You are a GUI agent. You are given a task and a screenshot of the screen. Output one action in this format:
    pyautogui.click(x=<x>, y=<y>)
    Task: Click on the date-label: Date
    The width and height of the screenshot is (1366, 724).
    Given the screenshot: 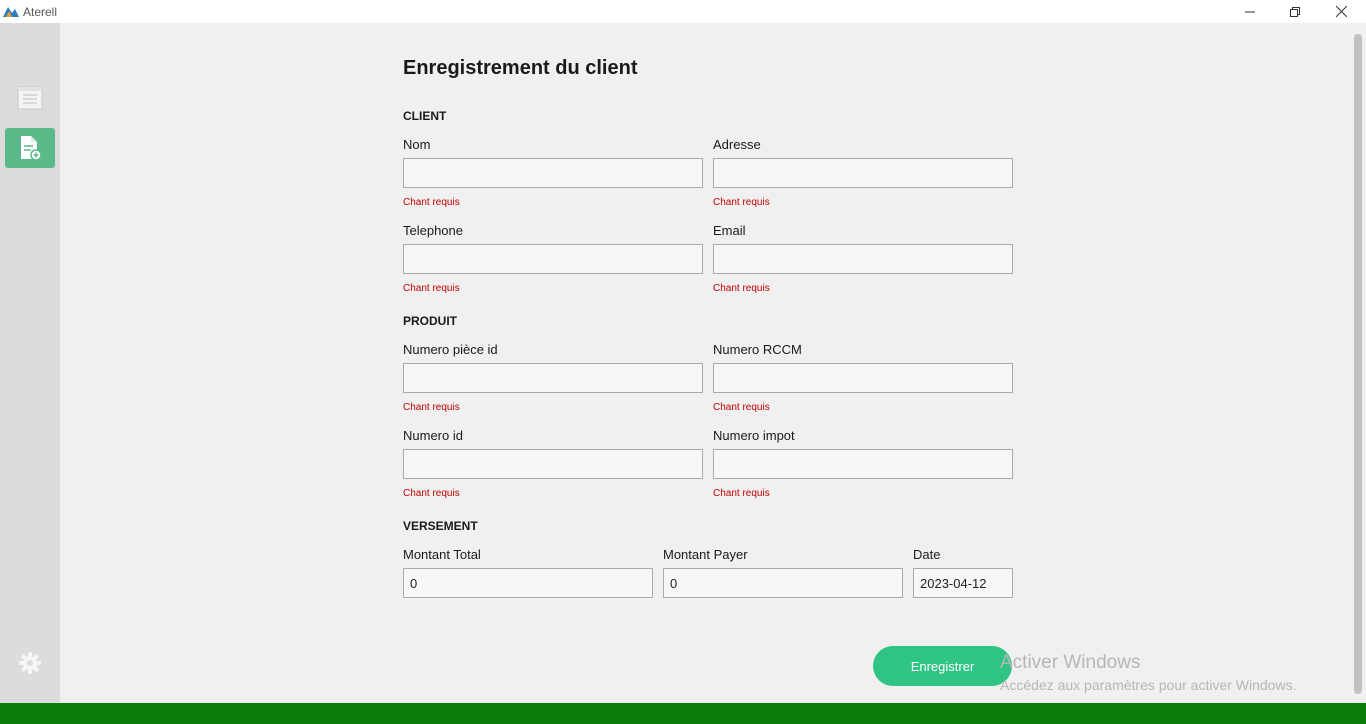 What is the action you would take?
    pyautogui.click(x=927, y=554)
    